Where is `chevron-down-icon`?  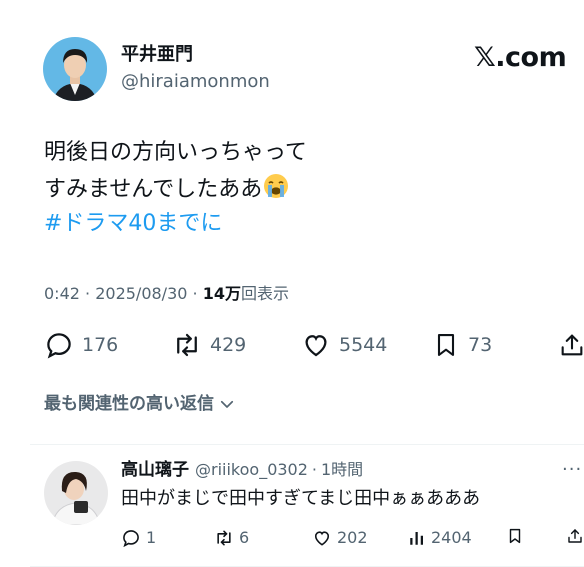 chevron-down-icon is located at coordinates (227, 404).